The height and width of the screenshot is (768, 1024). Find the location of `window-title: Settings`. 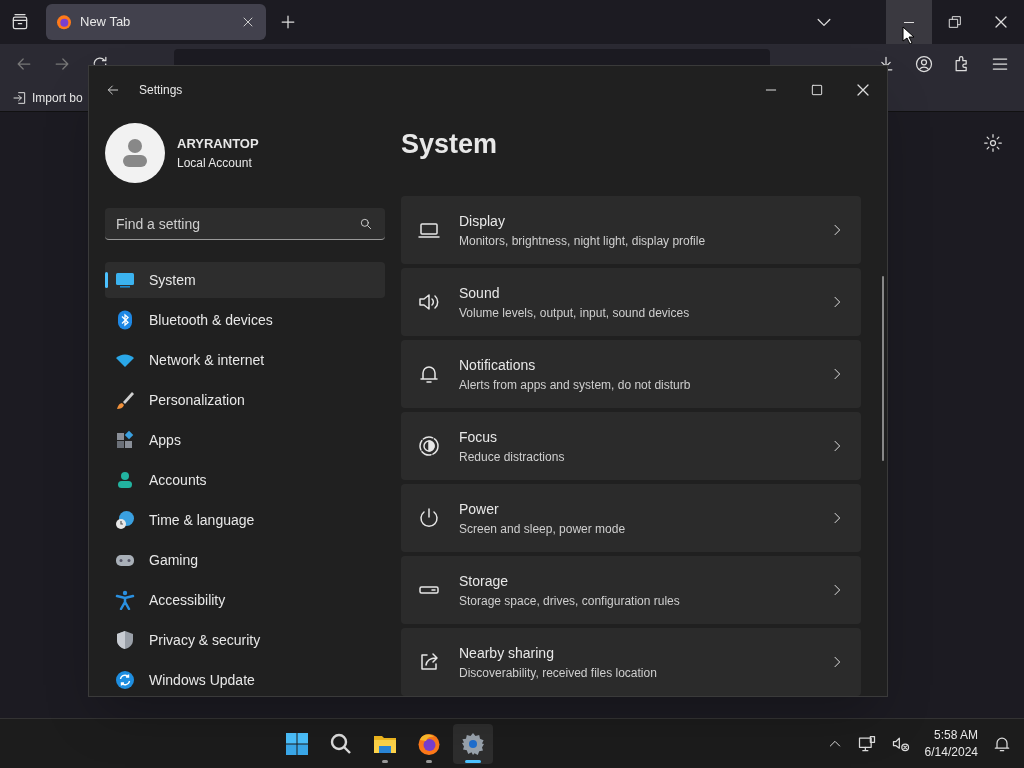

window-title: Settings is located at coordinates (161, 90).